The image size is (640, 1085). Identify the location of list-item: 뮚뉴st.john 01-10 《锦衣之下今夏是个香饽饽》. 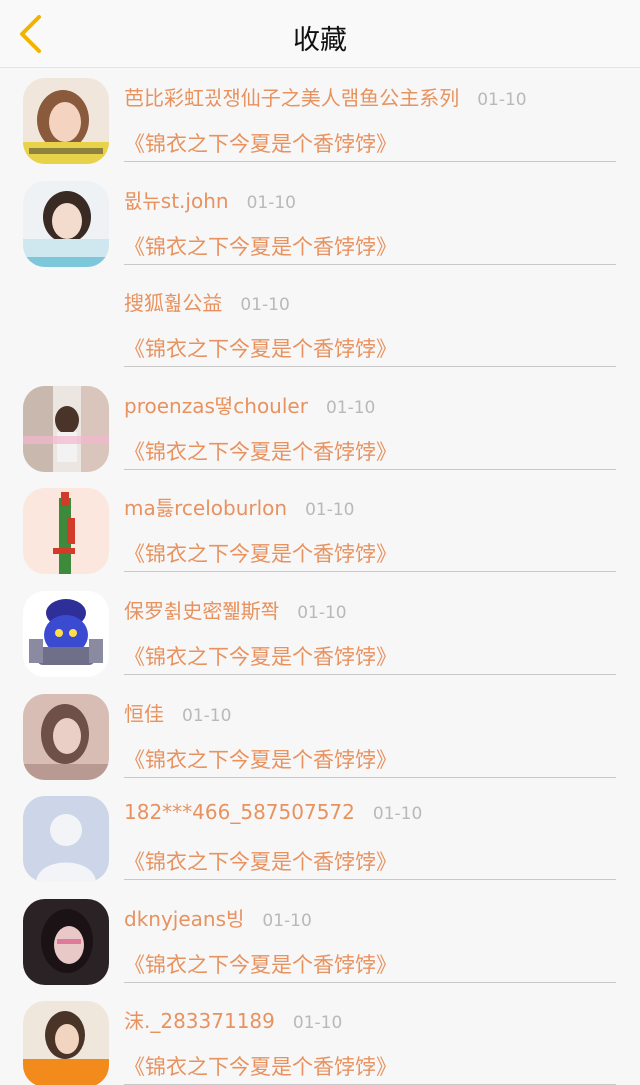
(320, 222).